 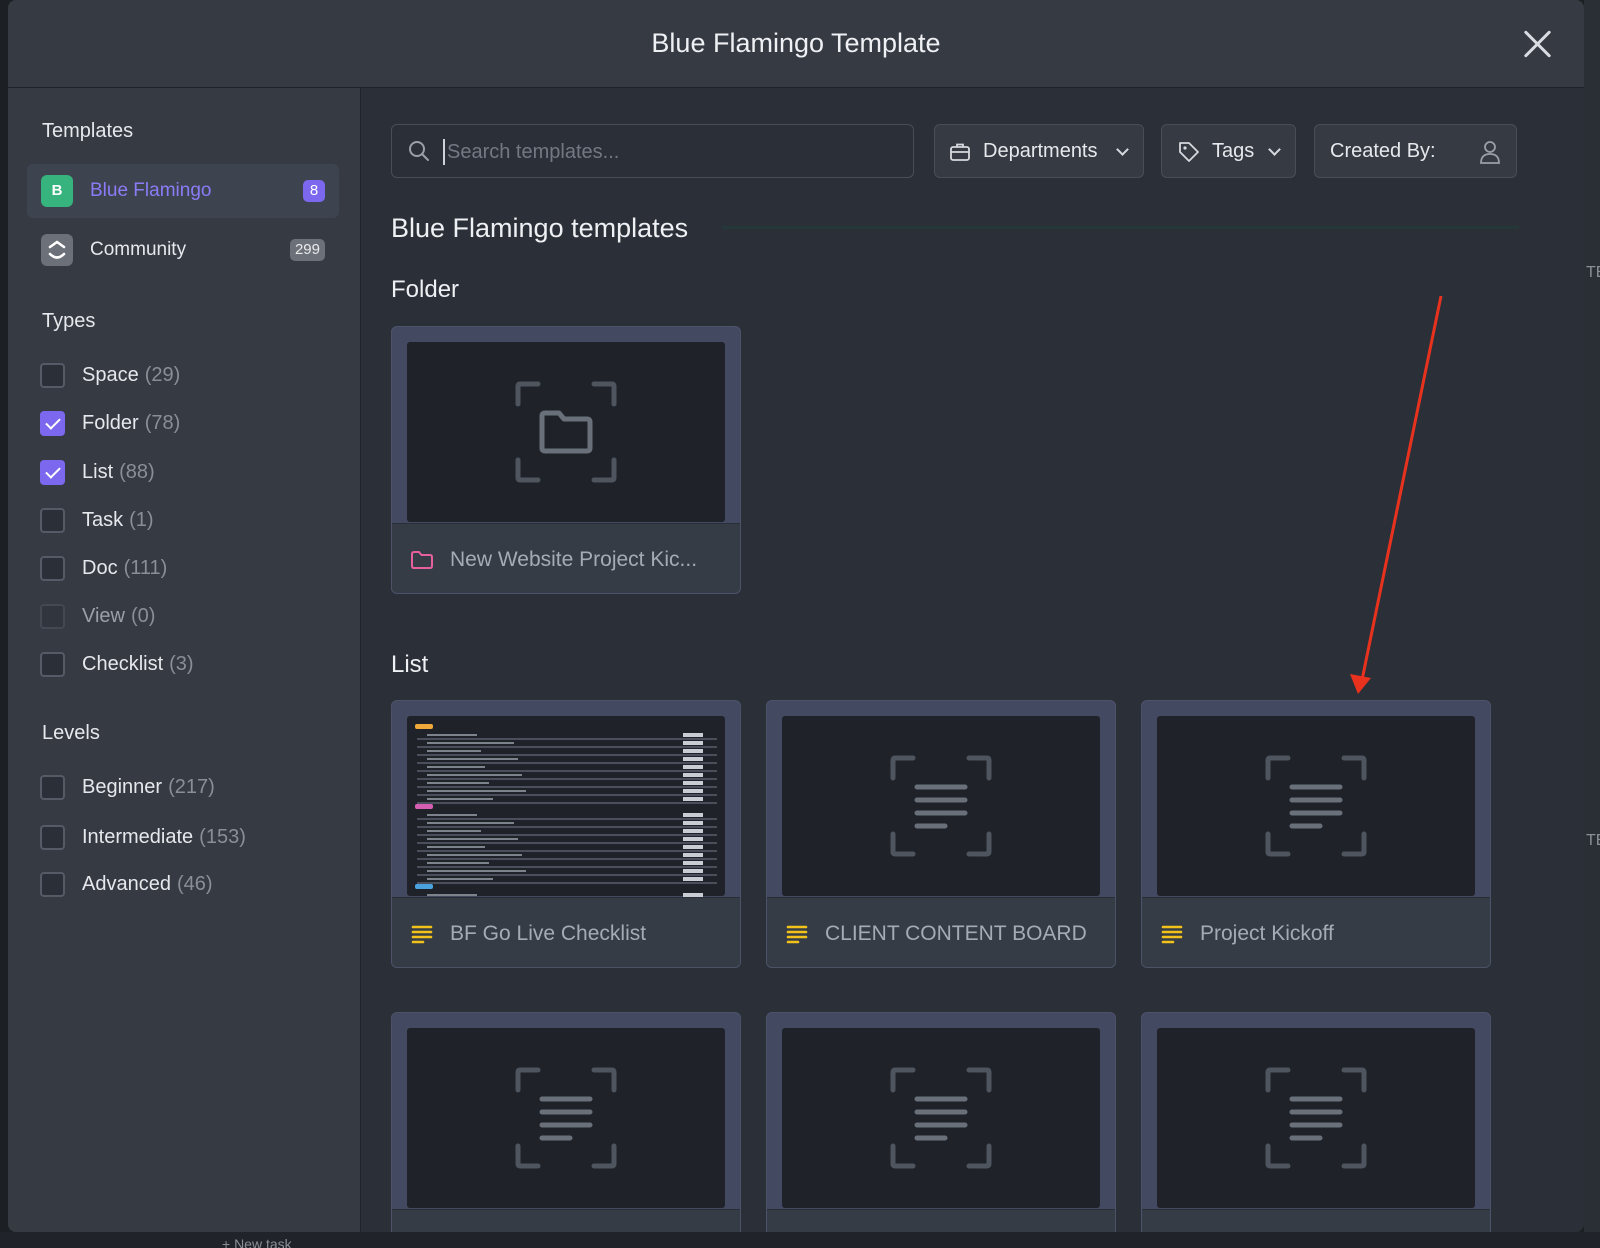 I want to click on filter-label: Task, so click(x=103, y=520).